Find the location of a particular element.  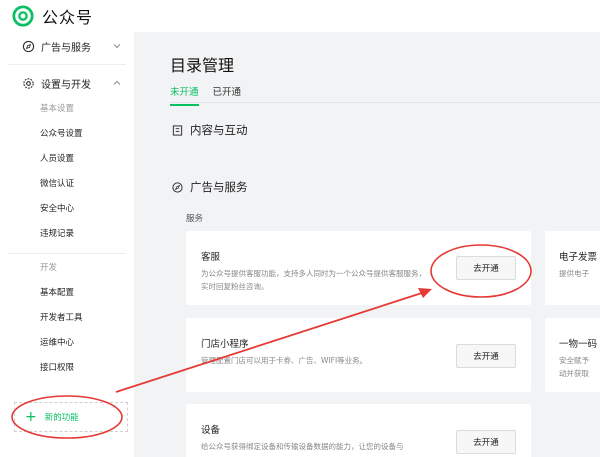

chevron-down-icon is located at coordinates (117, 46).